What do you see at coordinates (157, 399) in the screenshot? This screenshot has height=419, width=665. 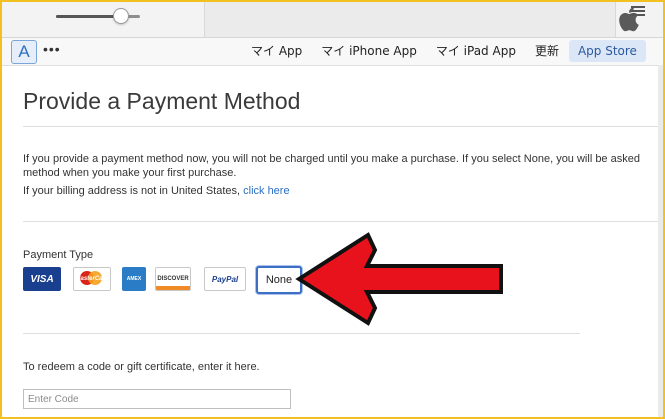 I see `code-input` at bounding box center [157, 399].